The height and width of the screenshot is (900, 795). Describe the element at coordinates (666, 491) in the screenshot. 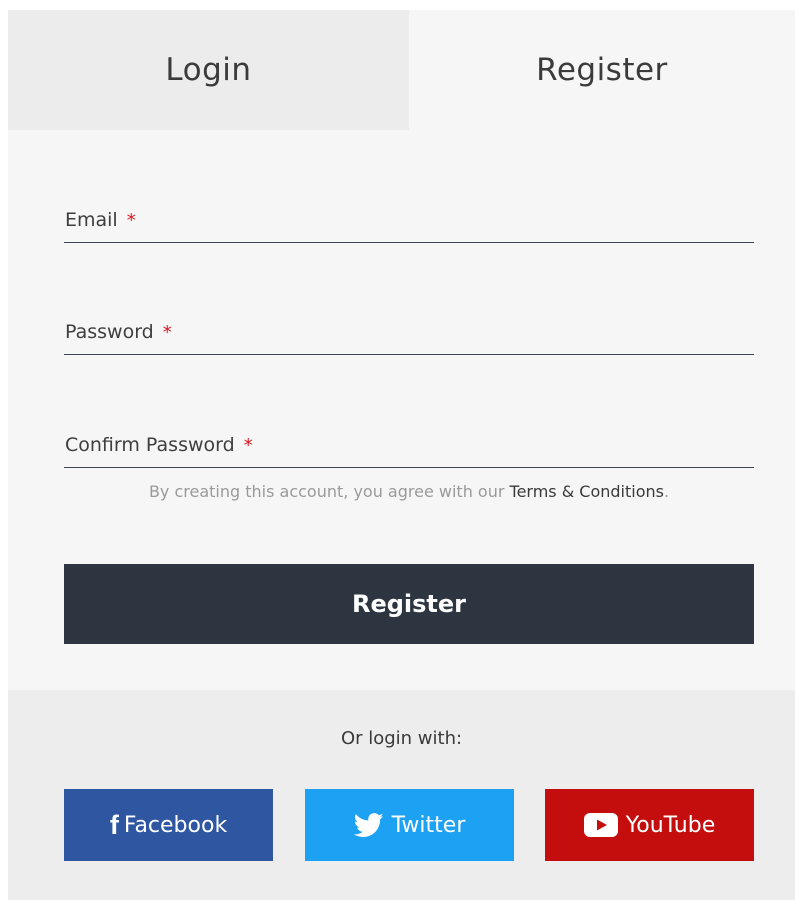

I see `terms-suffix: .` at that location.